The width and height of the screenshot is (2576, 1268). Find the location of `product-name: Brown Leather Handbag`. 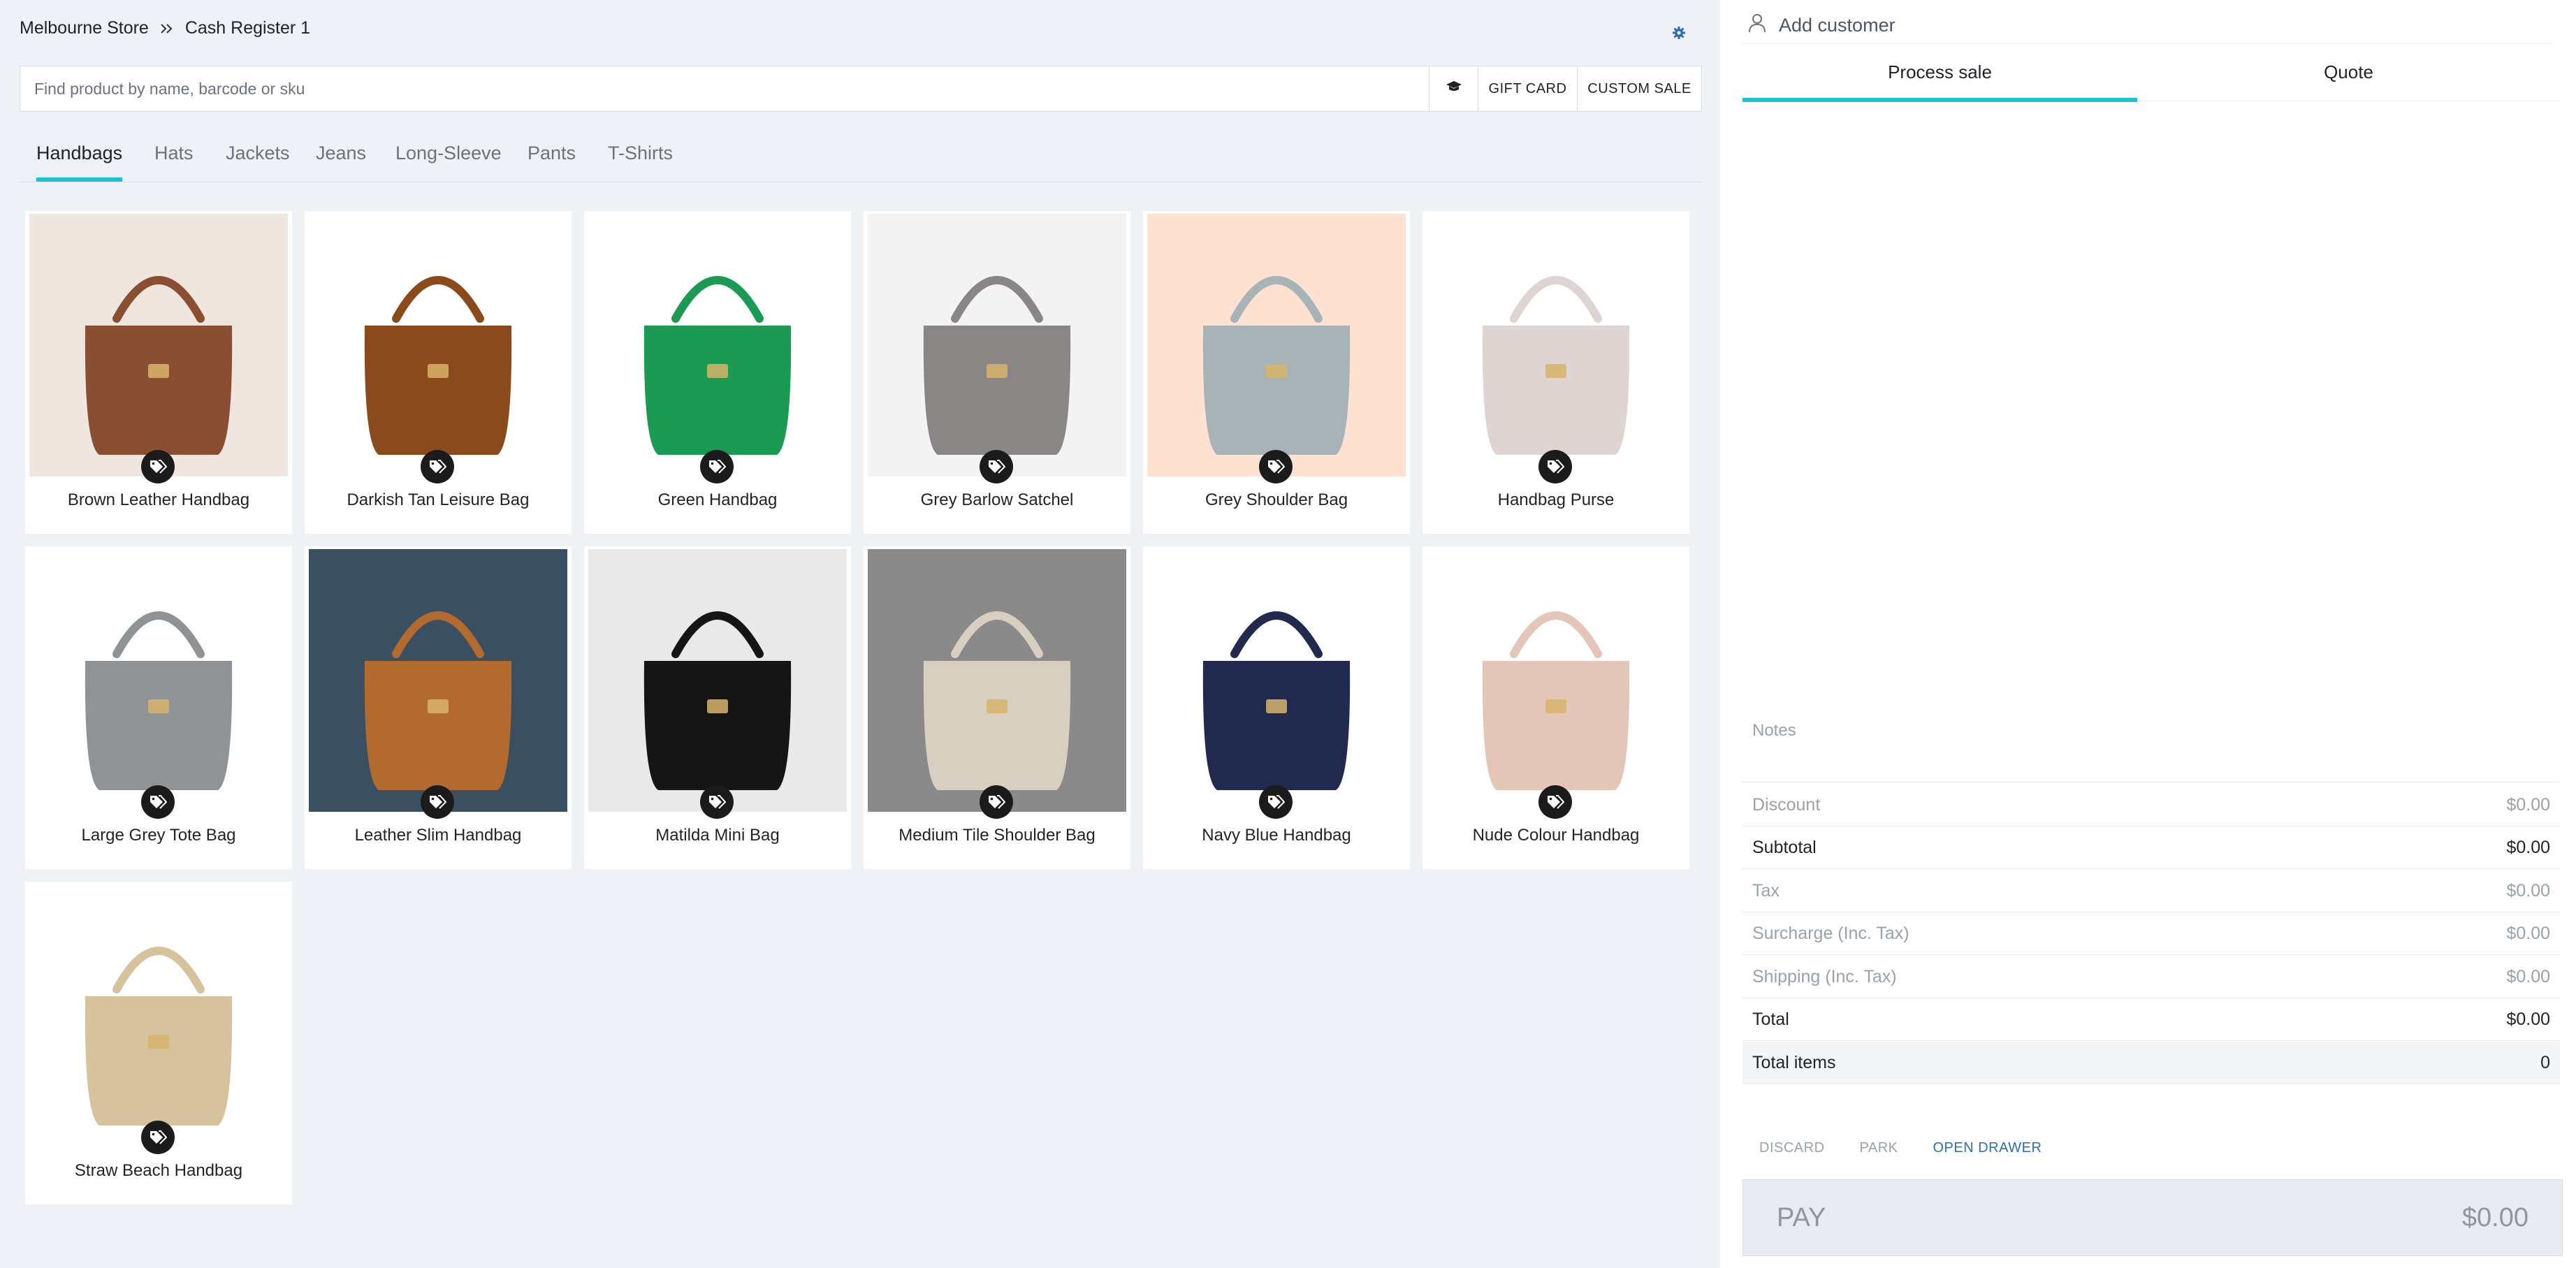

product-name: Brown Leather Handbag is located at coordinates (158, 499).